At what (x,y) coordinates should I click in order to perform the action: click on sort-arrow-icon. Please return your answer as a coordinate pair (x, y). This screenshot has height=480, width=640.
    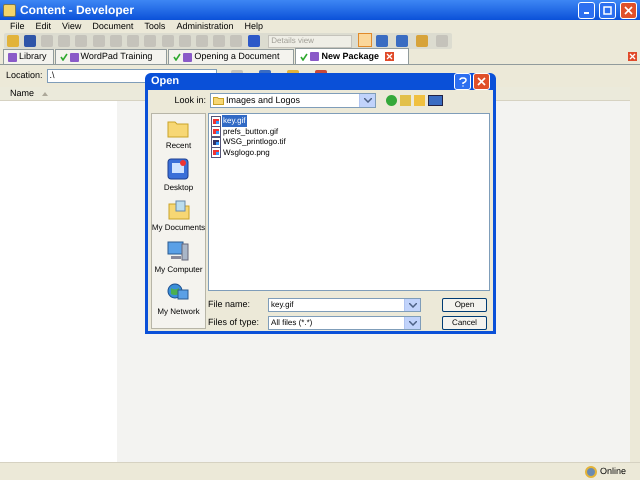
    Looking at the image, I should click on (45, 94).